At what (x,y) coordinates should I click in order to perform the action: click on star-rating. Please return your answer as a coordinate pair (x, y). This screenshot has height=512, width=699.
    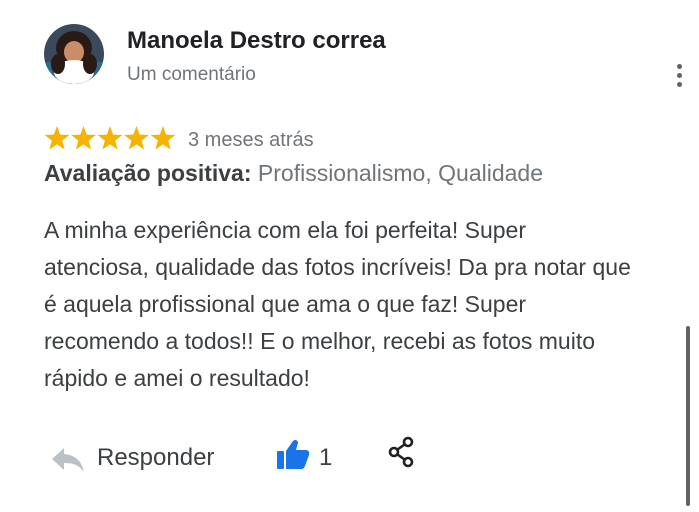
    Looking at the image, I should click on (110, 138).